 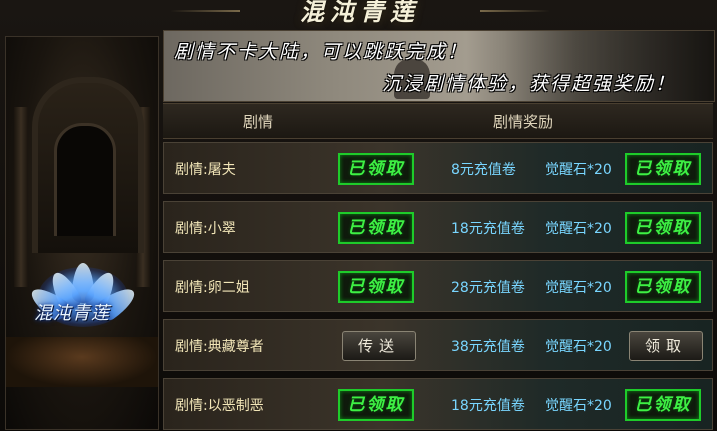 What do you see at coordinates (438, 168) in the screenshot?
I see `story-row: 剧情:屠夫 已领取 8元充值卷 觉醒石*20 已领取` at bounding box center [438, 168].